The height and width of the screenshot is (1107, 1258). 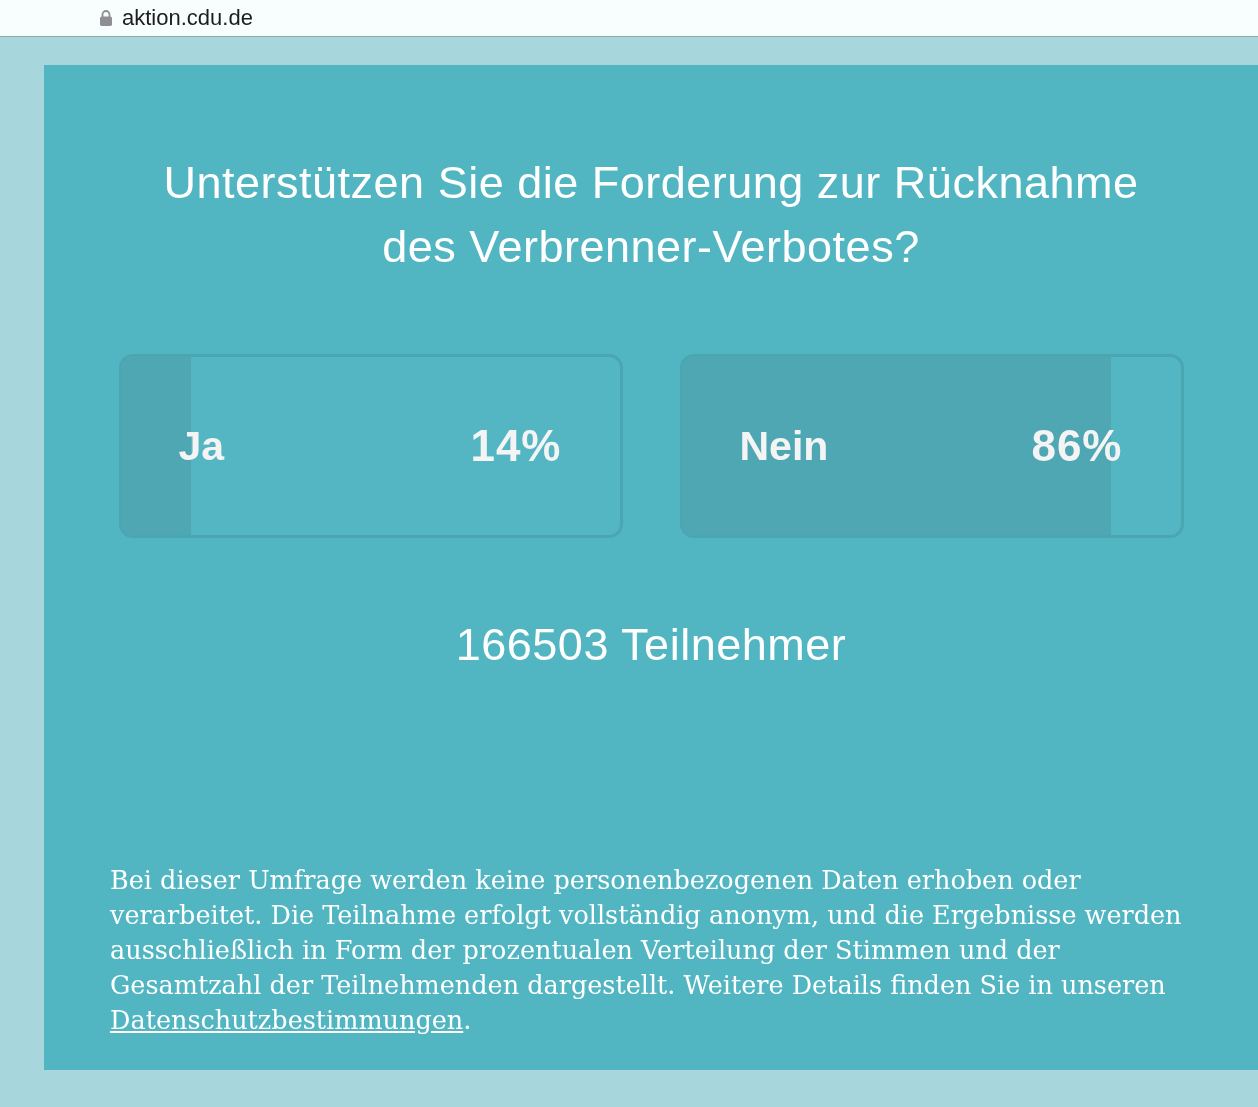 I want to click on option-label: Nein, so click(x=784, y=446).